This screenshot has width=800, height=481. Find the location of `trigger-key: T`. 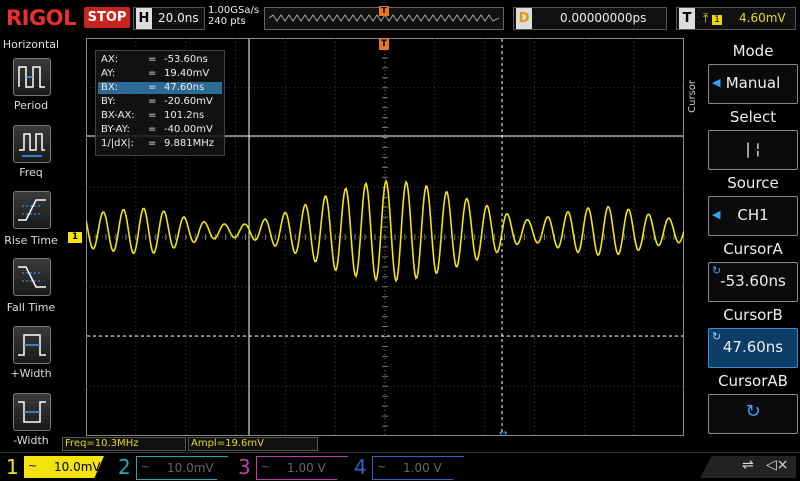

trigger-key: T is located at coordinates (687, 18).